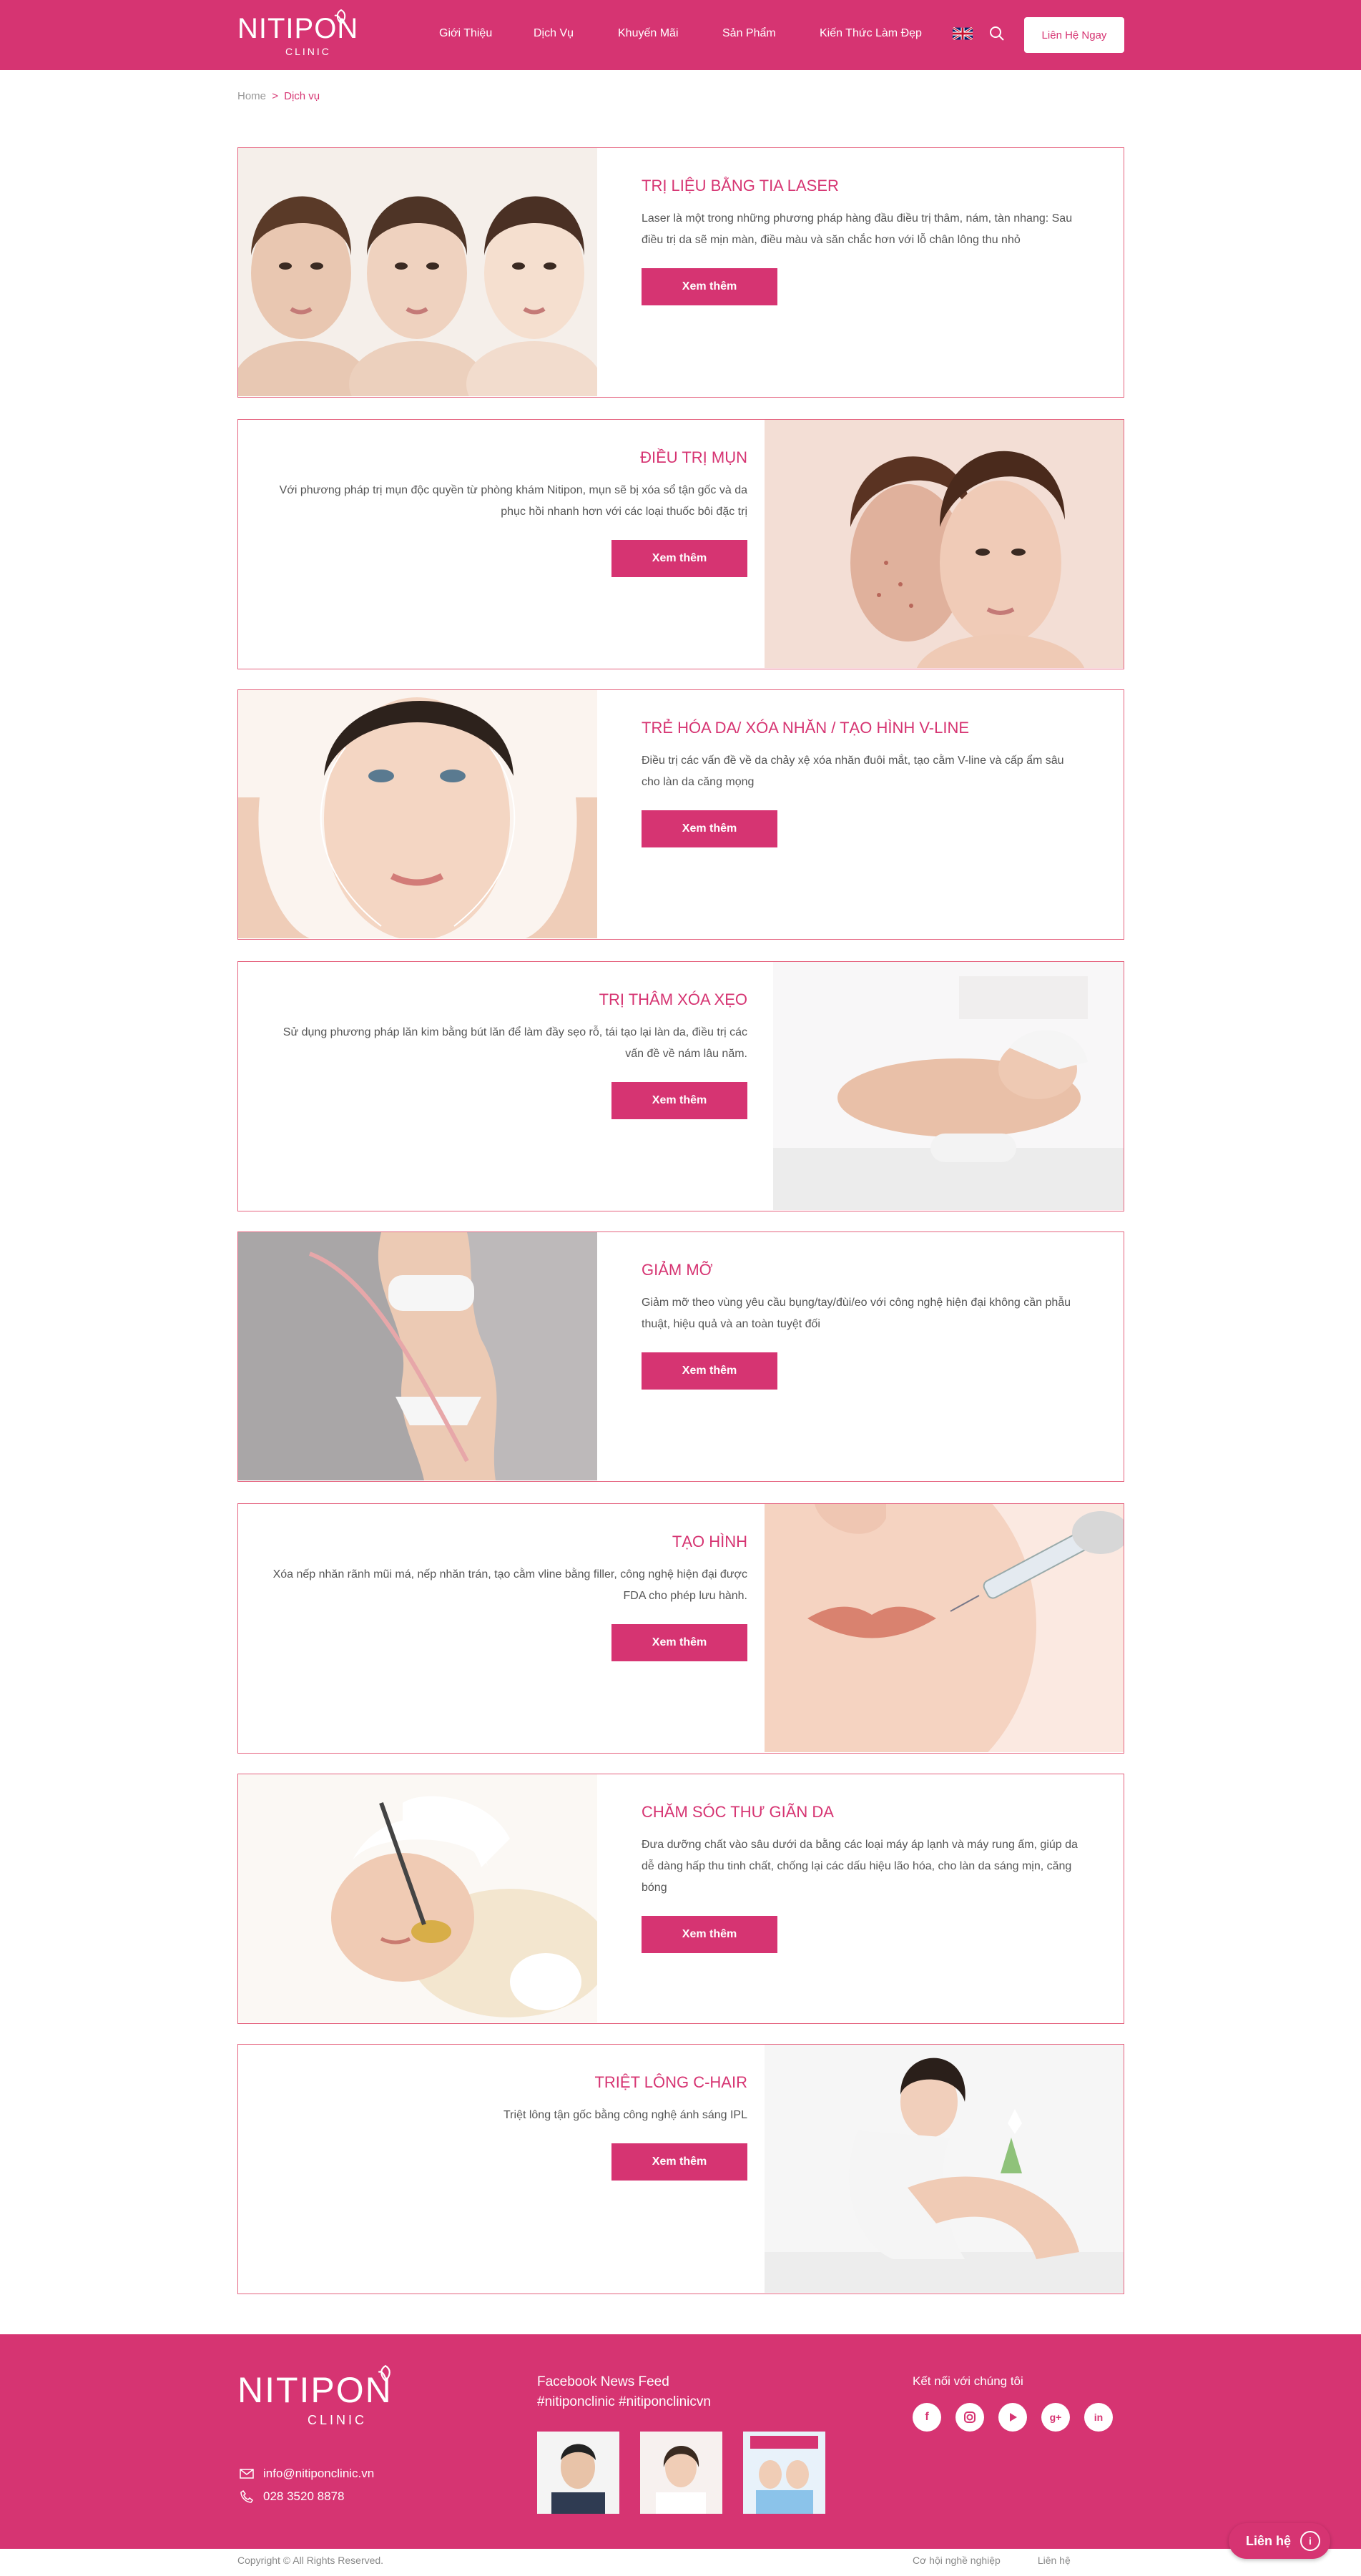 This screenshot has width=1361, height=2576. What do you see at coordinates (945, 544) in the screenshot?
I see `service-image-acne` at bounding box center [945, 544].